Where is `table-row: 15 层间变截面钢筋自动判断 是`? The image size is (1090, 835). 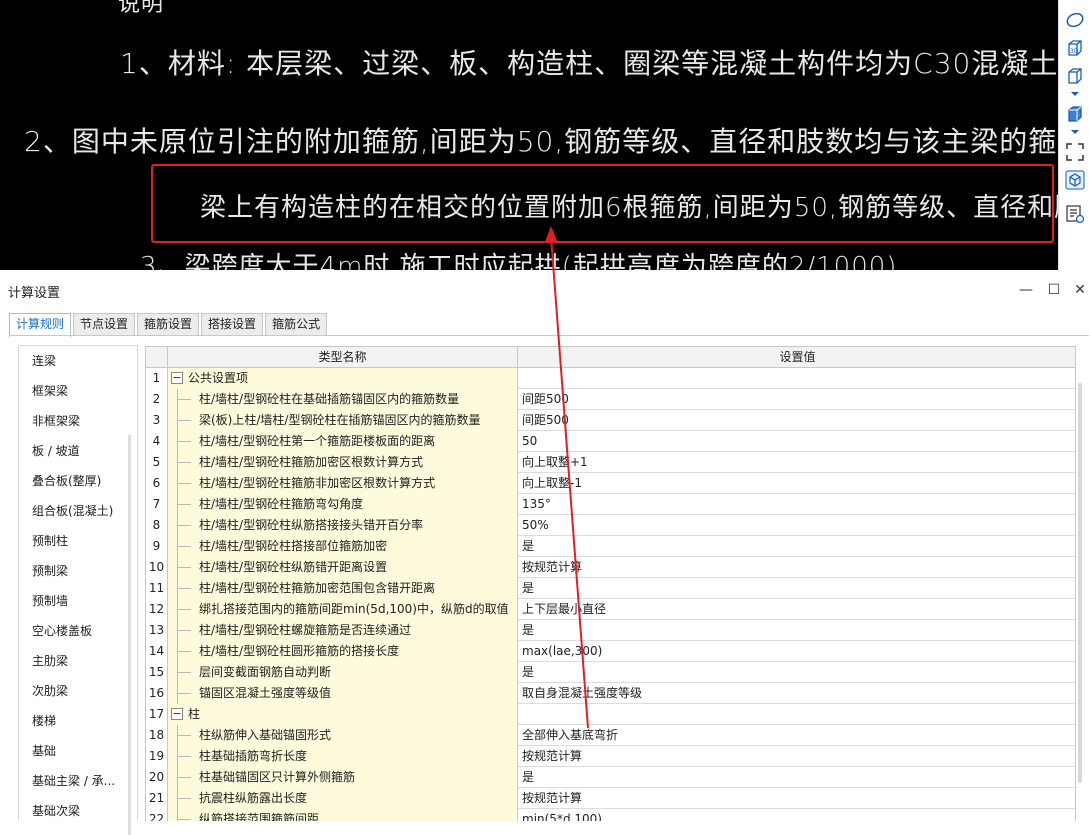 table-row: 15 层间变截面钢筋自动判断 是 is located at coordinates (610, 672).